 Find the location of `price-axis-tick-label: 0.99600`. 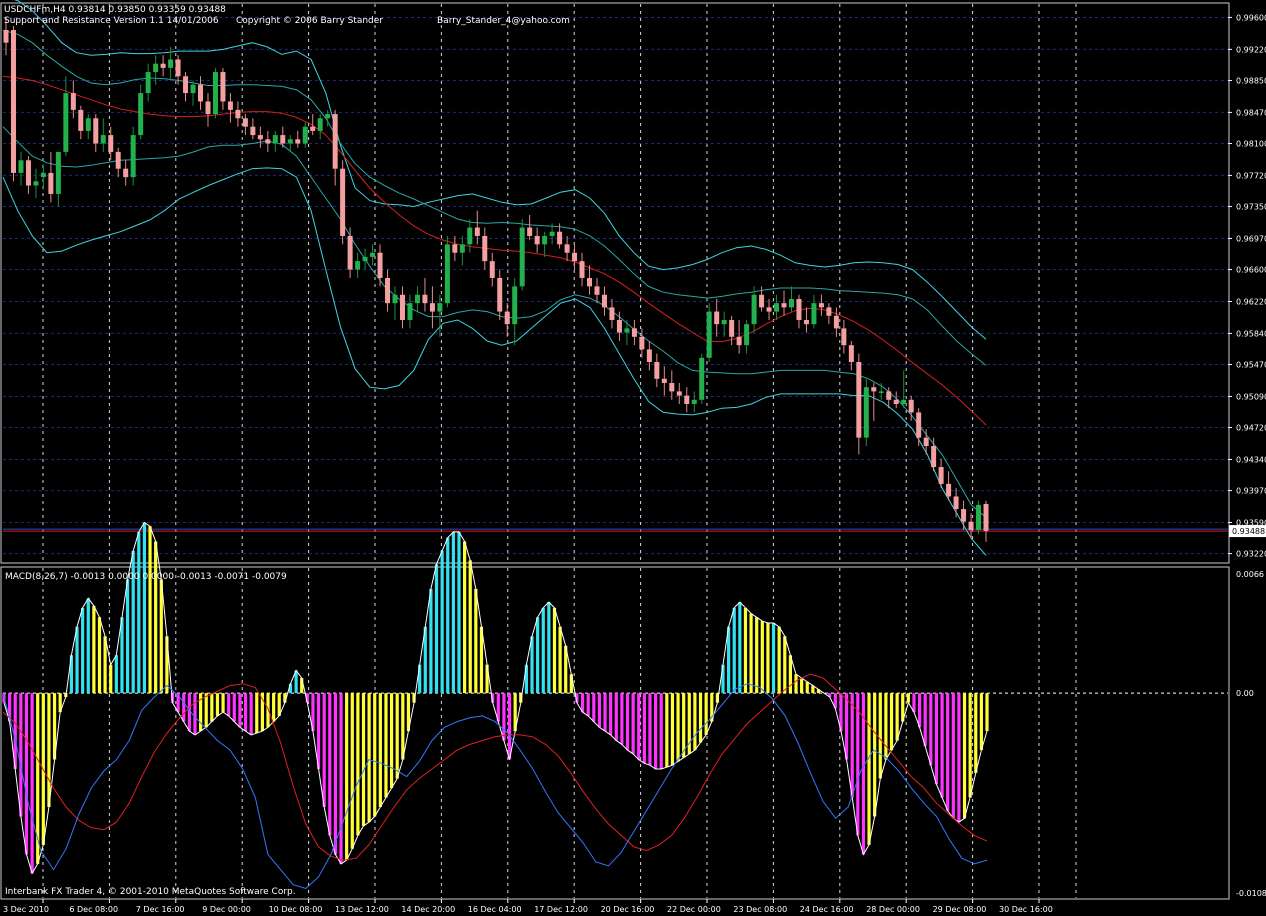

price-axis-tick-label: 0.99600 is located at coordinates (1251, 17).